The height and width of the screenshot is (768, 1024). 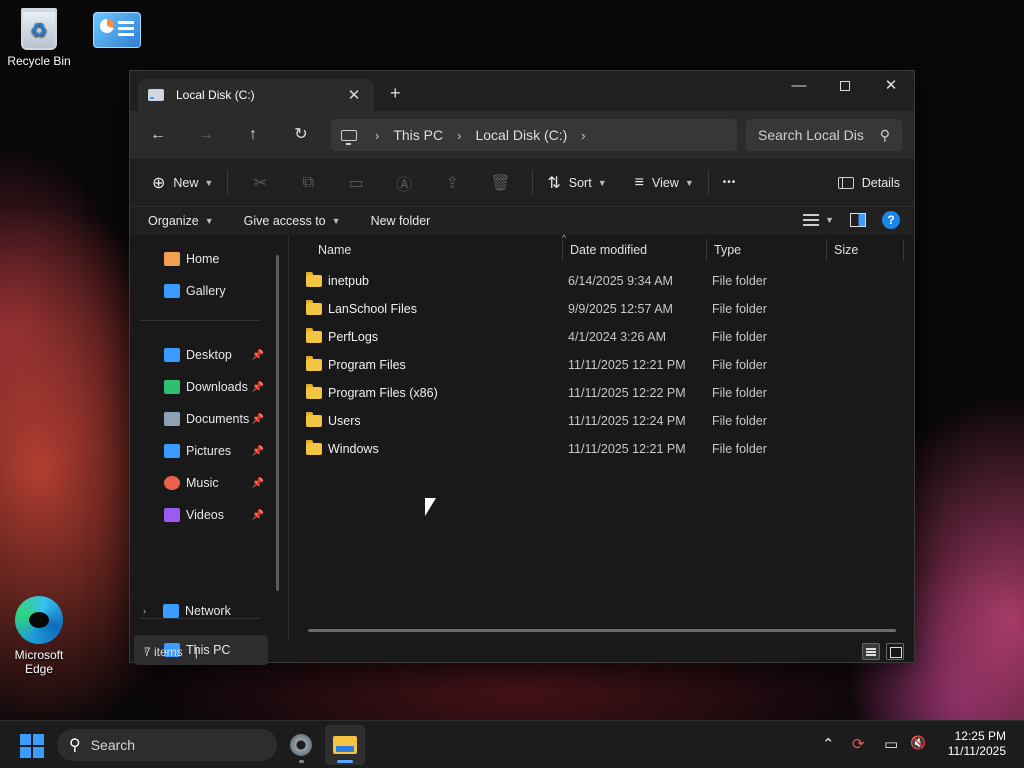 I want to click on preview-pane-icon, so click(x=858, y=220).